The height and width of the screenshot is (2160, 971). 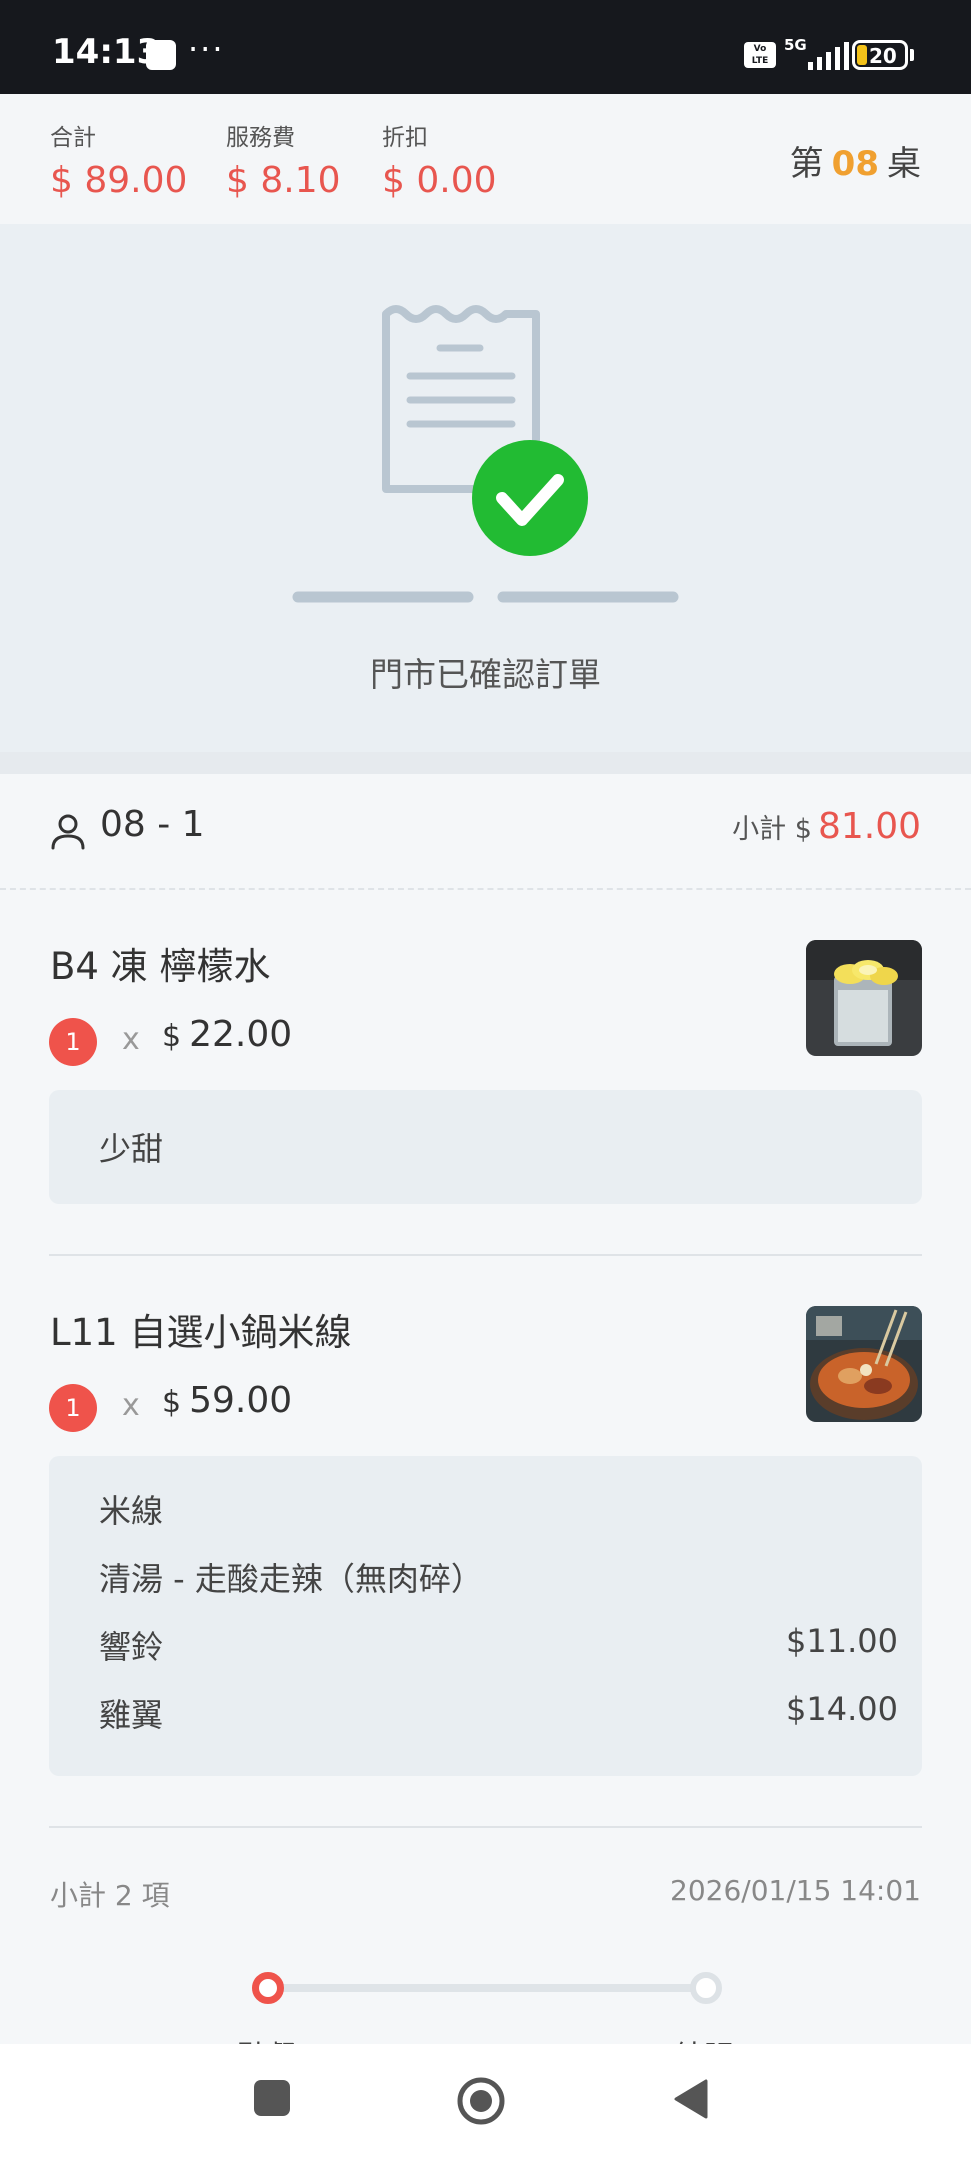 I want to click on section-divider, so click(x=485, y=763).